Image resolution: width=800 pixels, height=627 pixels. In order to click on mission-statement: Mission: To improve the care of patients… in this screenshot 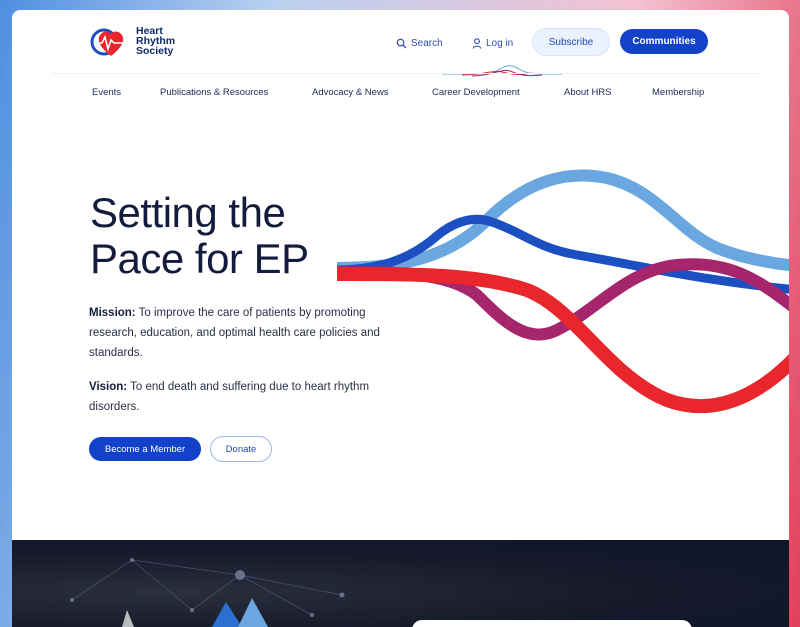, I will do `click(239, 333)`.